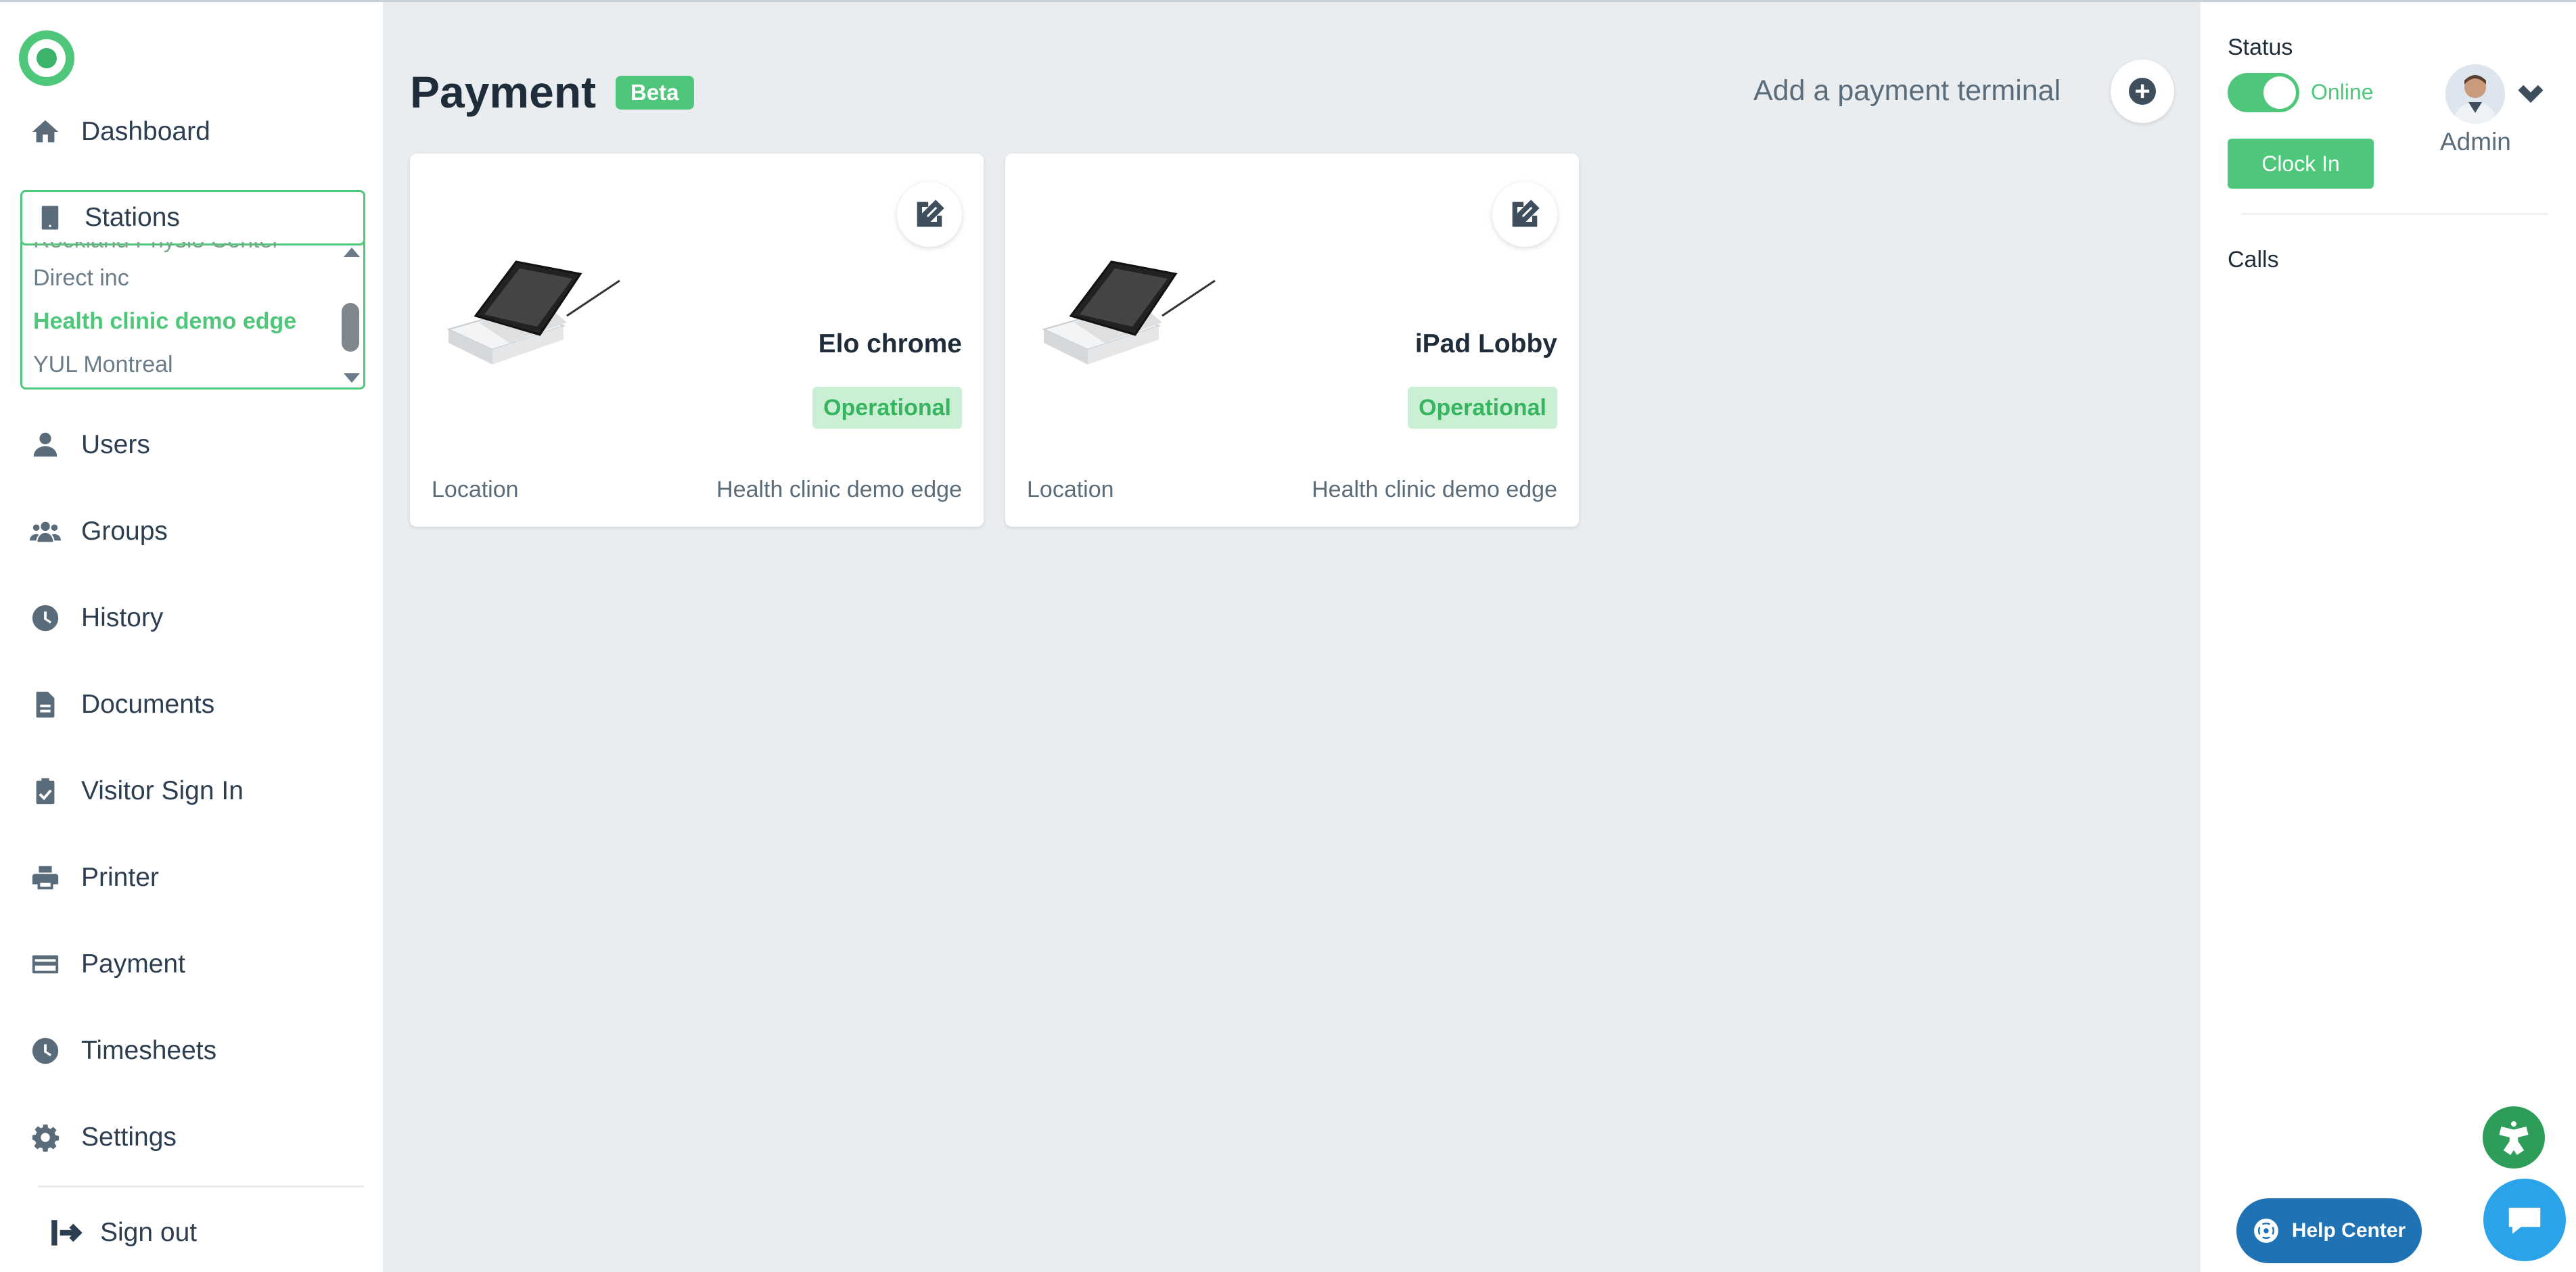 Image resolution: width=2576 pixels, height=1272 pixels. I want to click on group-icon, so click(45, 532).